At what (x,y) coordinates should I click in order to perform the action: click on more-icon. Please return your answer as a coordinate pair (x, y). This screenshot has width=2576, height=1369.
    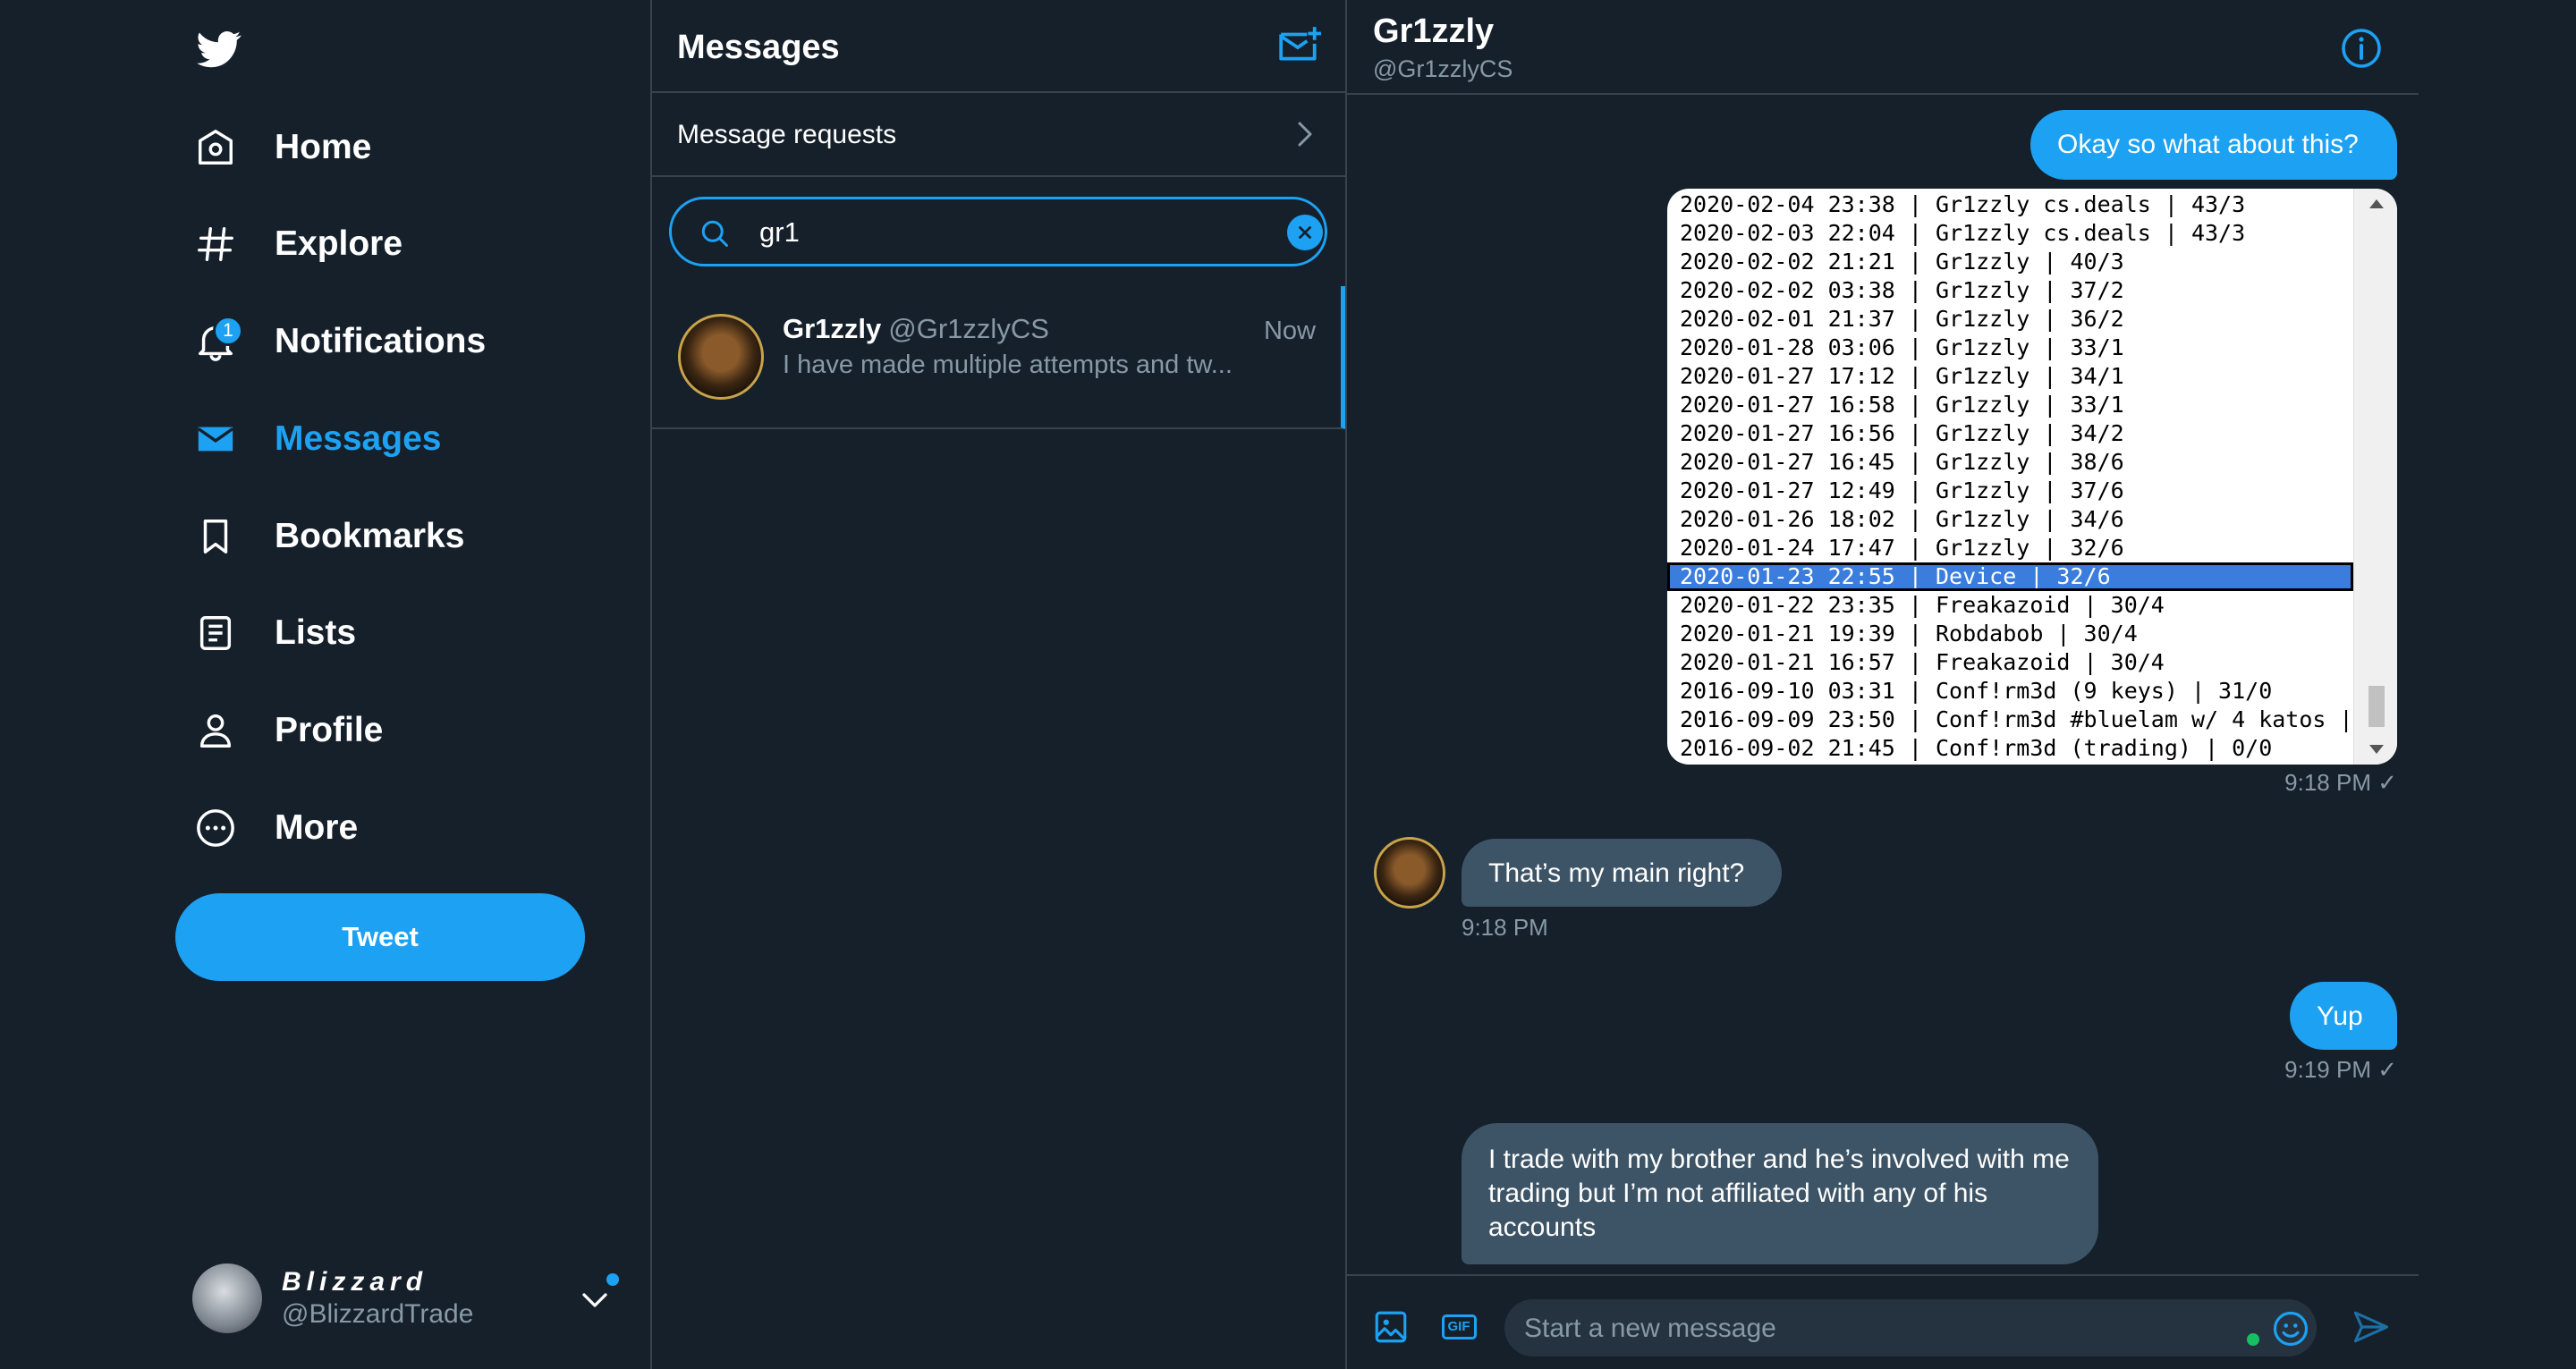
    Looking at the image, I should click on (215, 828).